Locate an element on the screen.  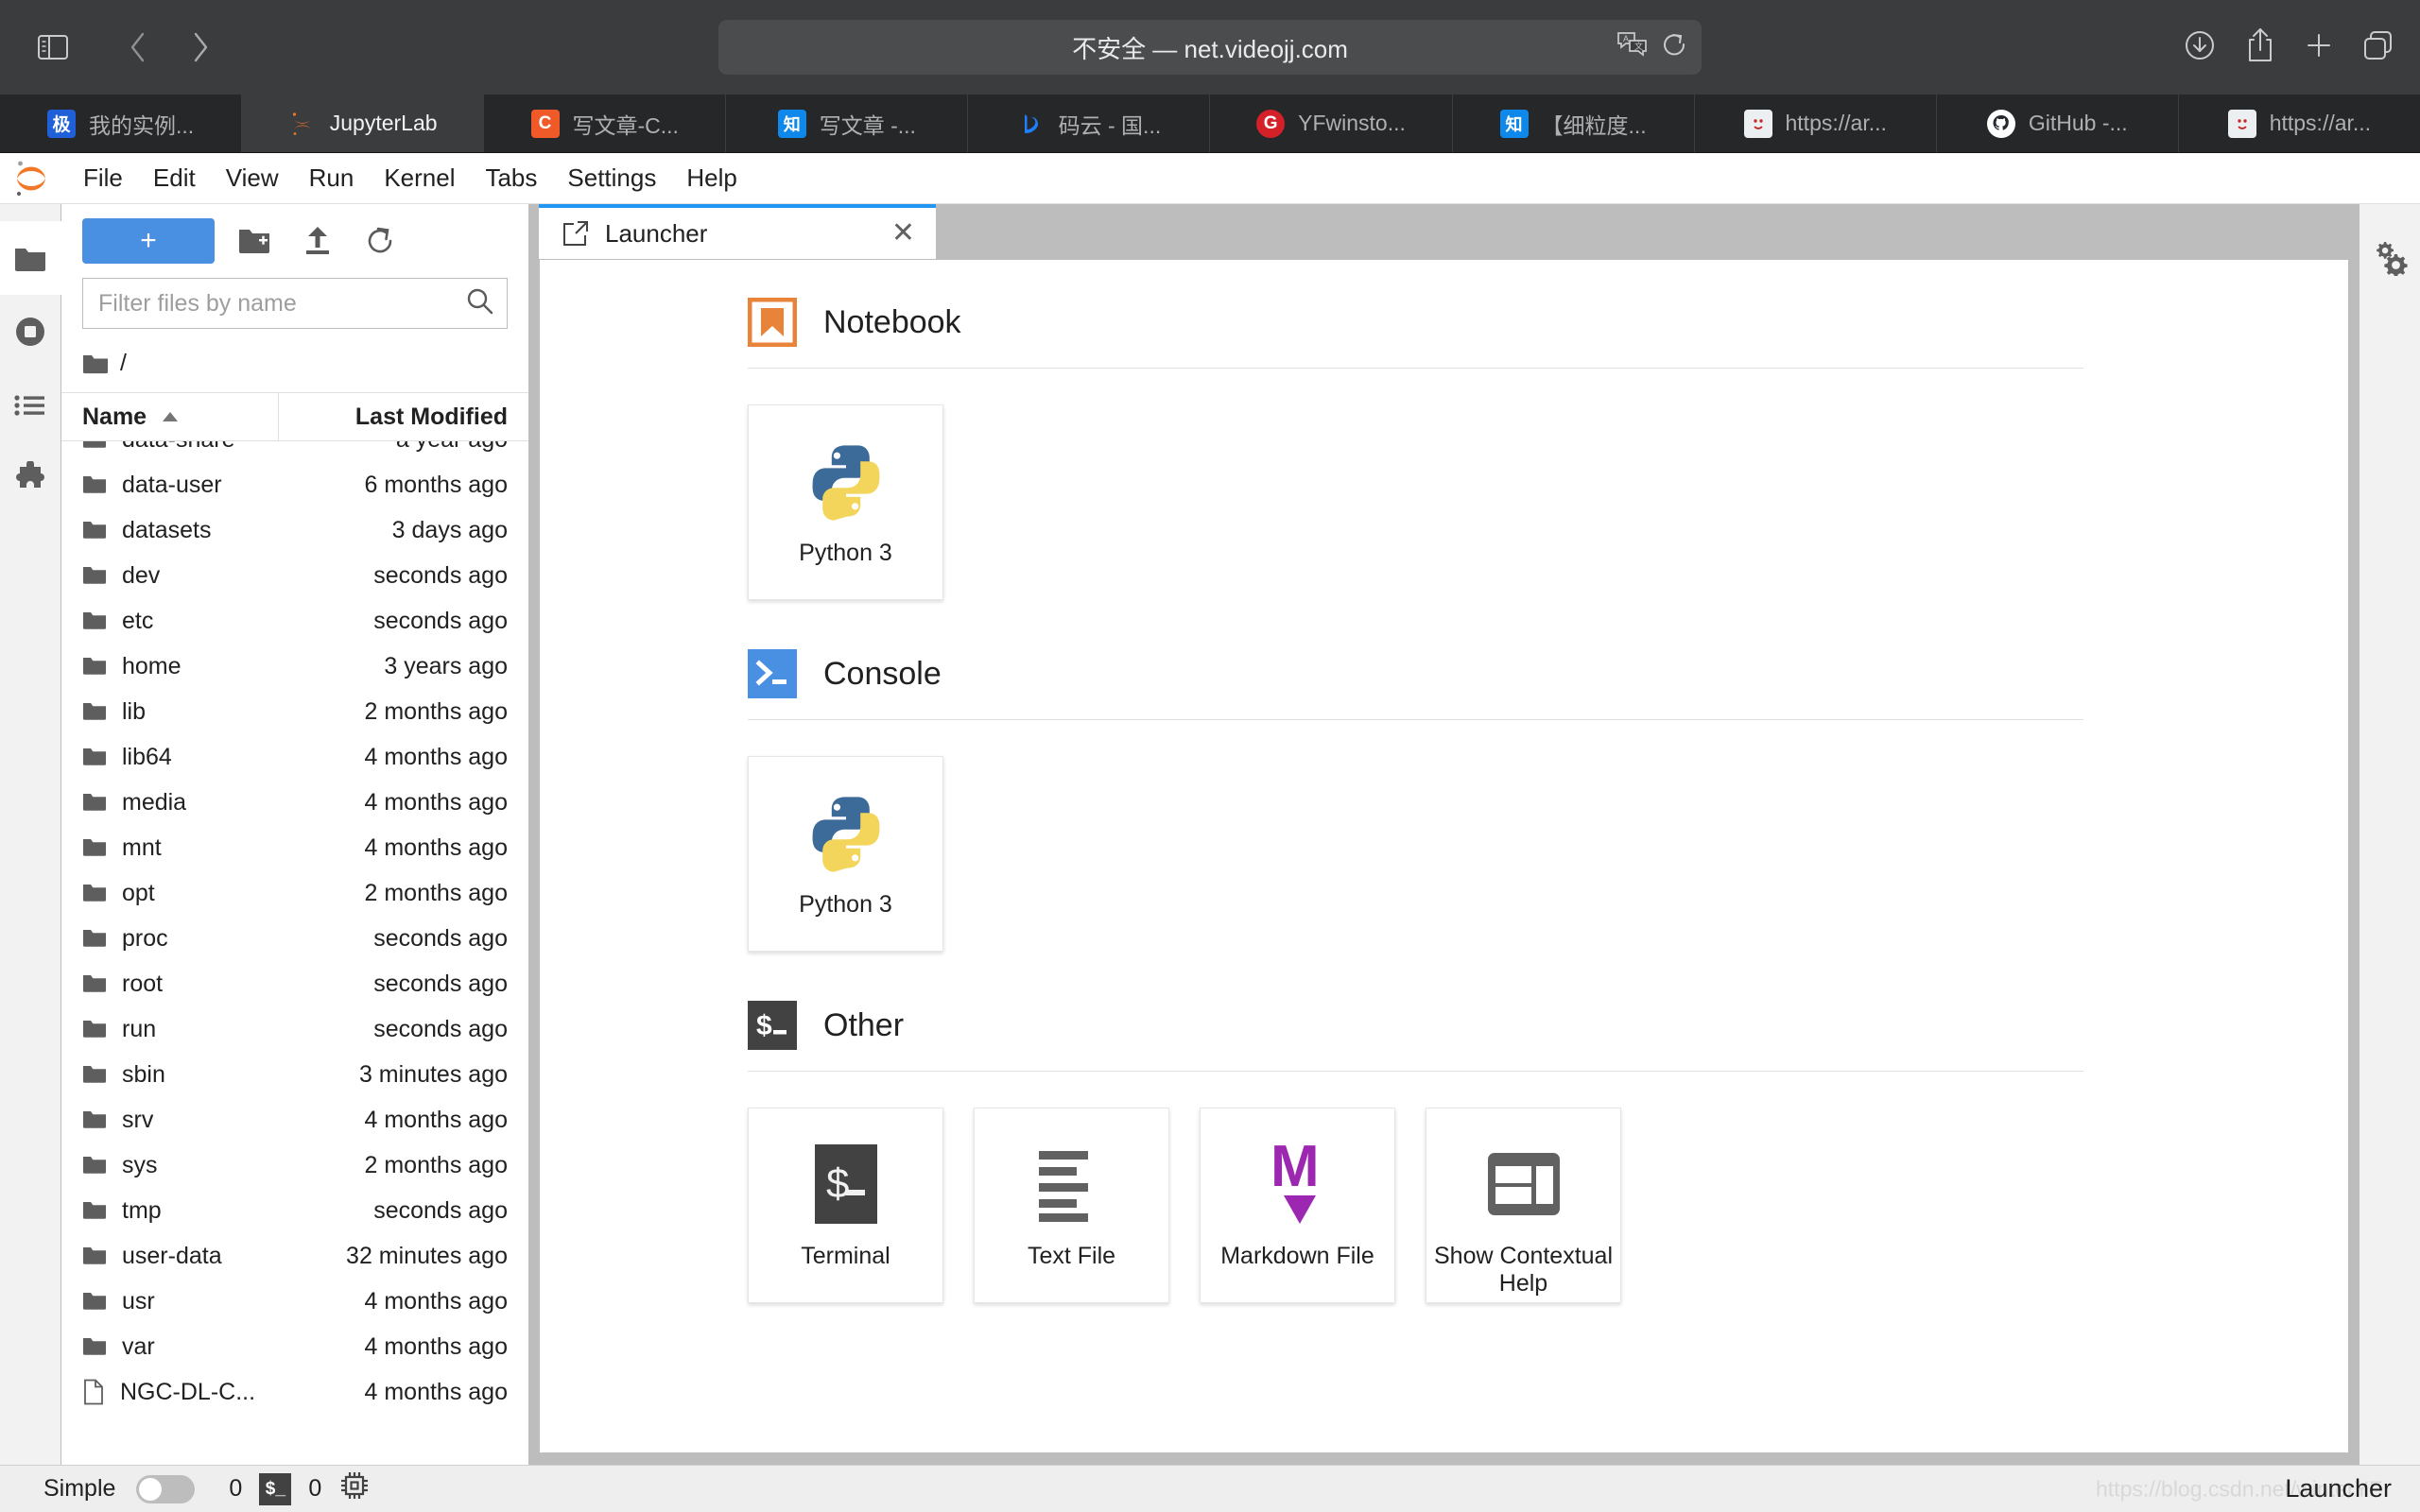
terminal-badge-icon: $_ is located at coordinates (275, 1488).